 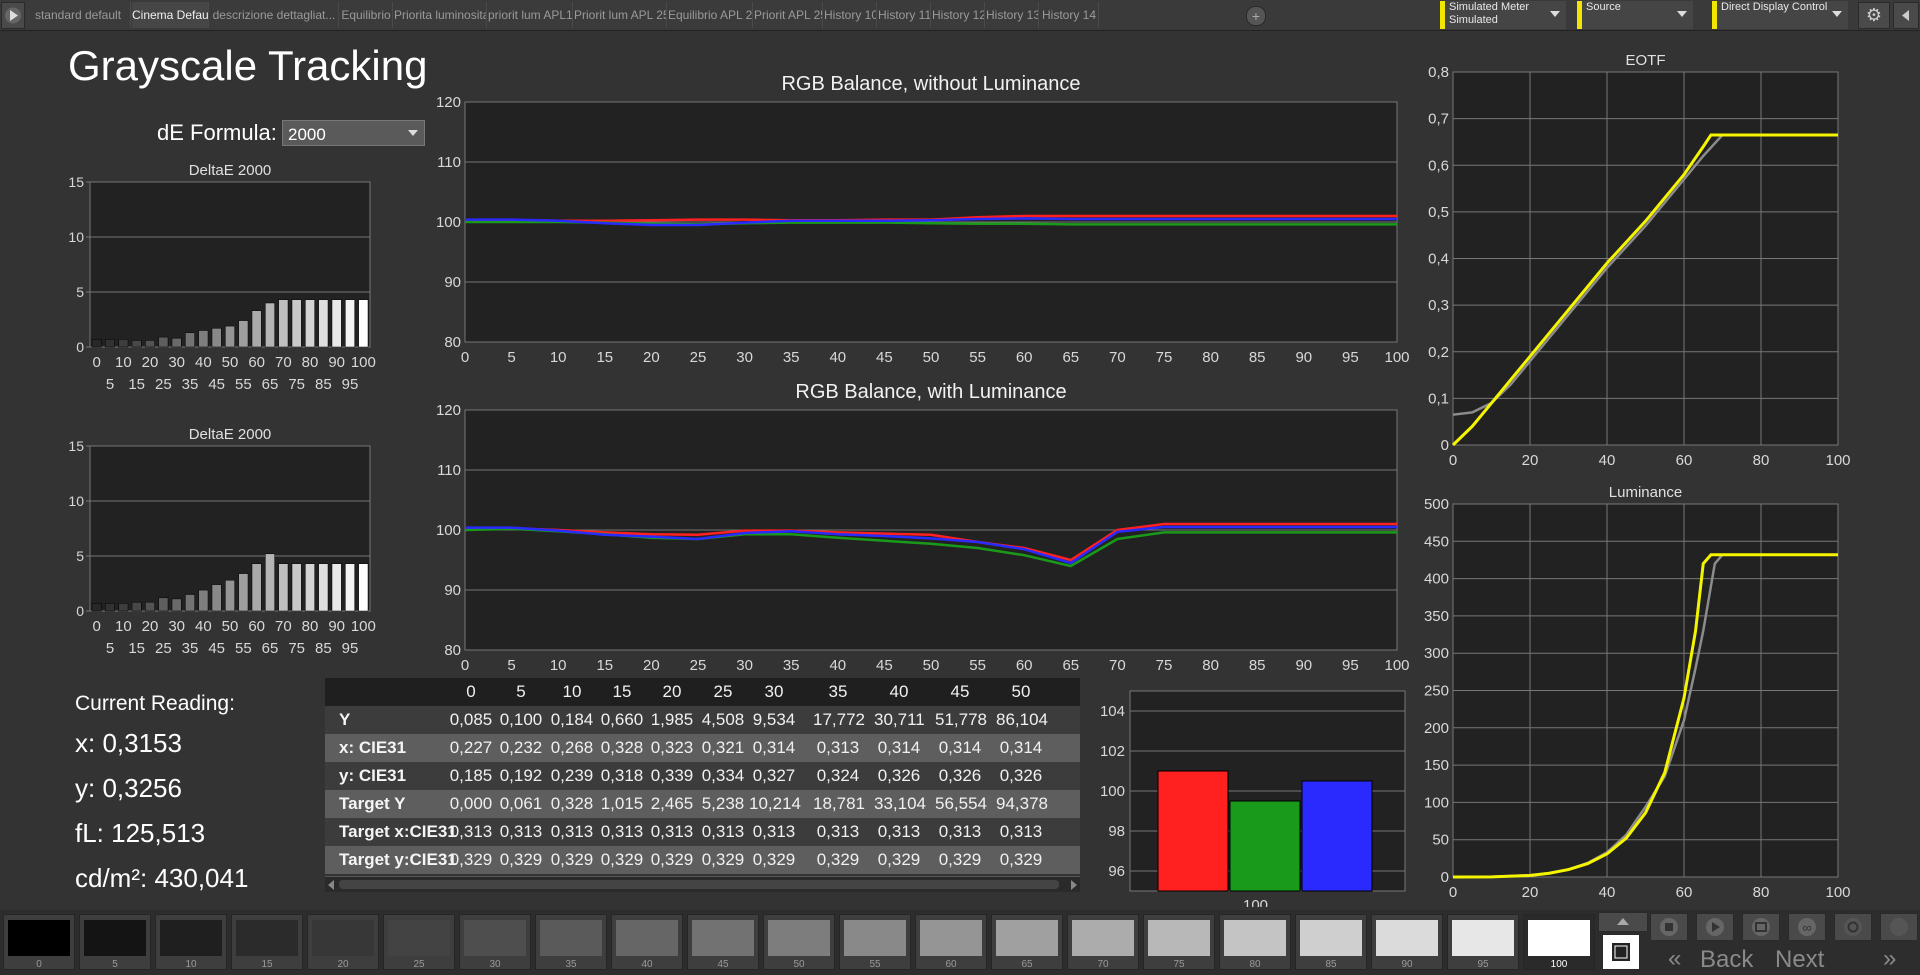 What do you see at coordinates (191, 964) in the screenshot?
I see `swatch-label: 10` at bounding box center [191, 964].